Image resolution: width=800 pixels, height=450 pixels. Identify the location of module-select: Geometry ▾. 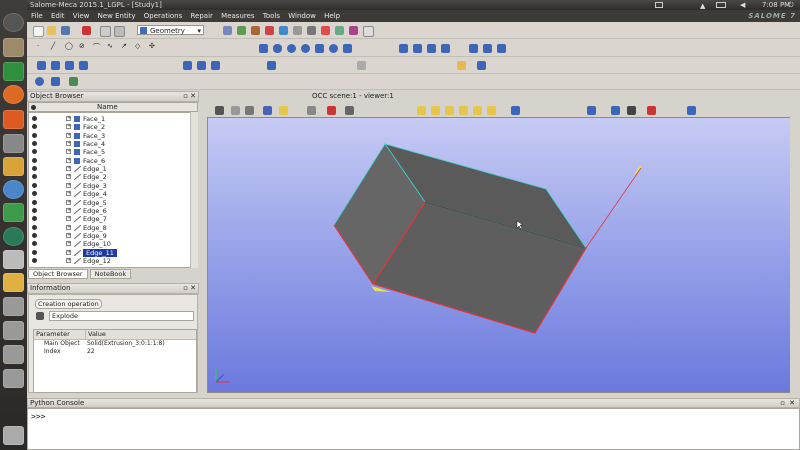
(170, 30).